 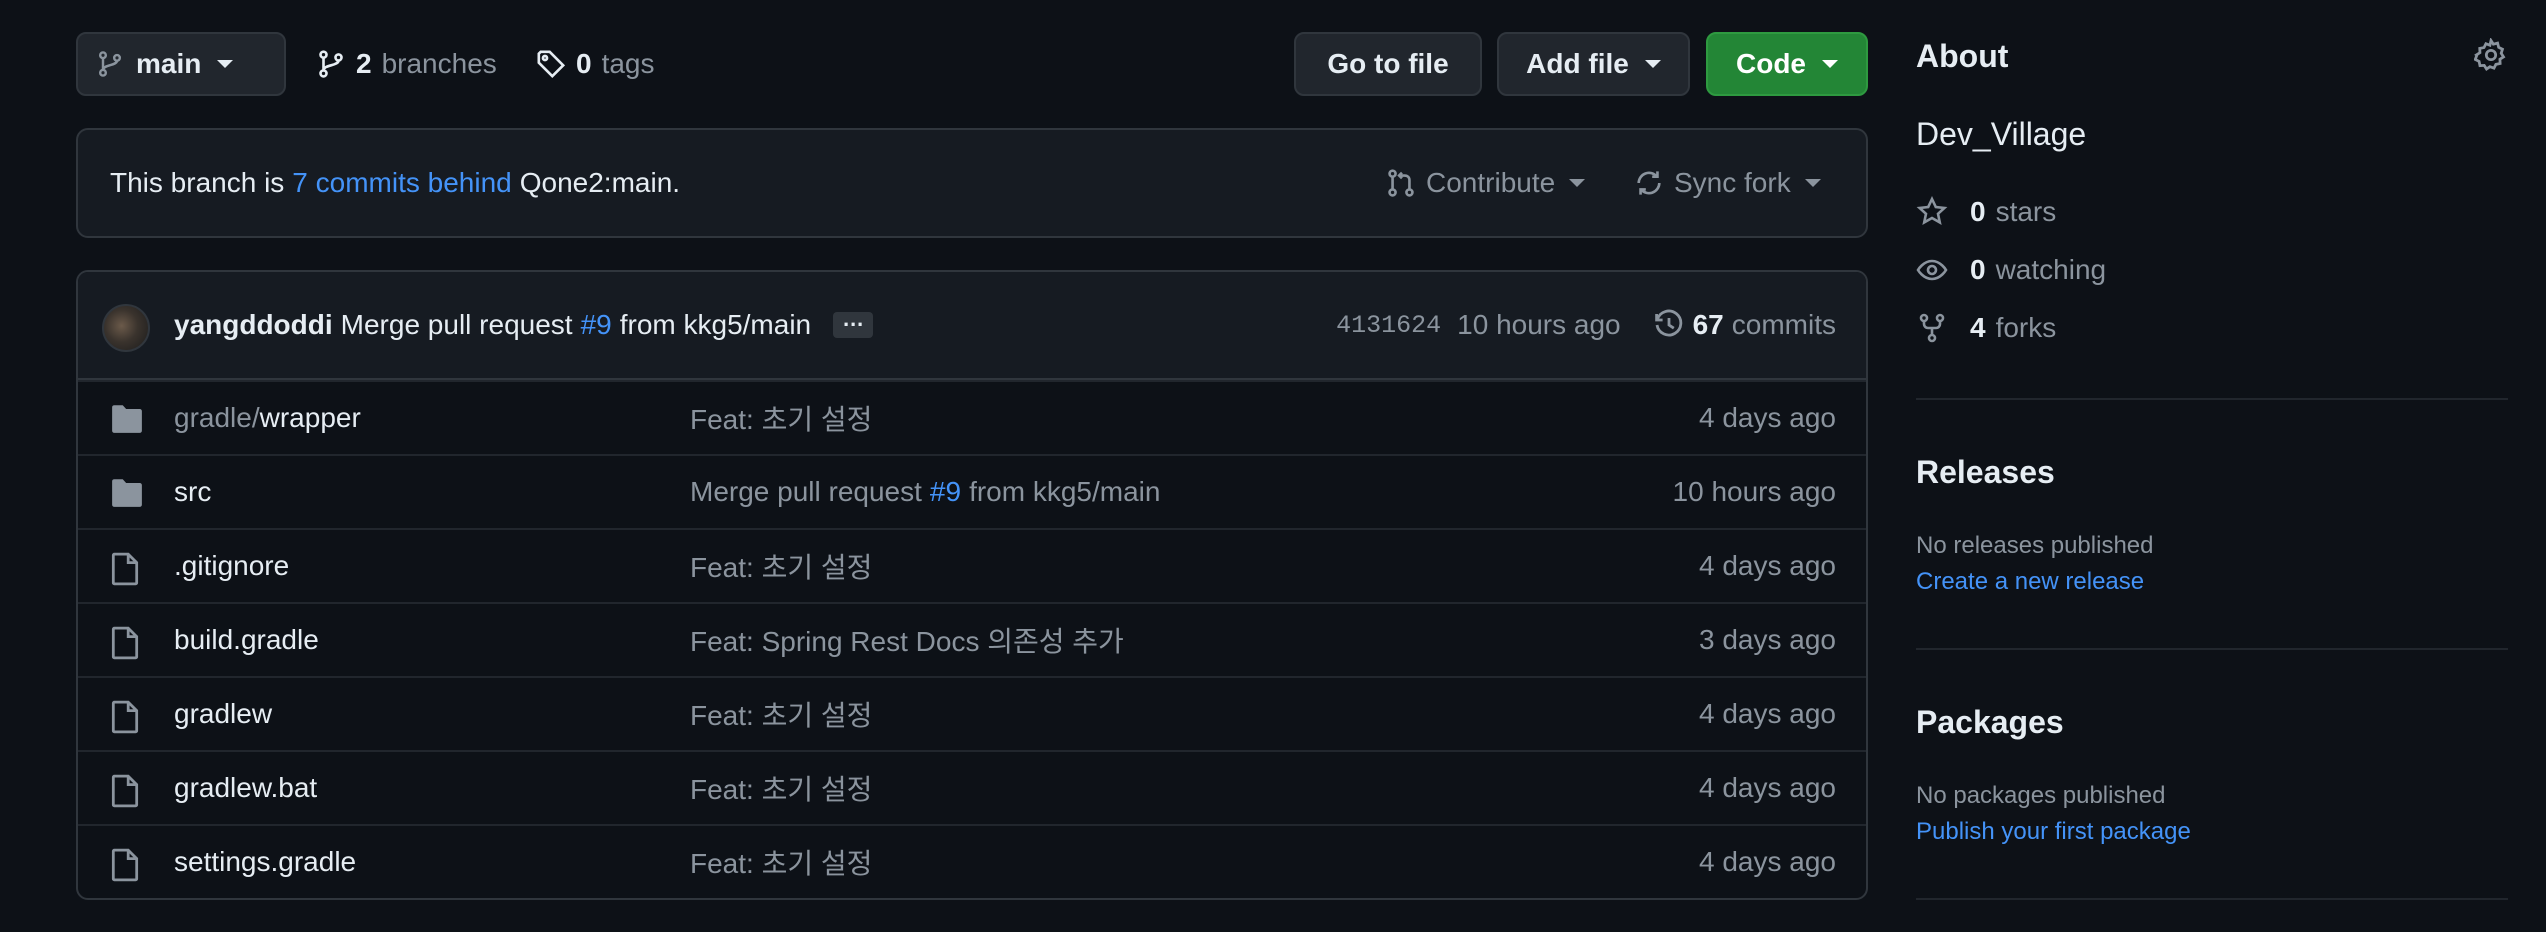 I want to click on stars-count: 0, so click(x=1978, y=211).